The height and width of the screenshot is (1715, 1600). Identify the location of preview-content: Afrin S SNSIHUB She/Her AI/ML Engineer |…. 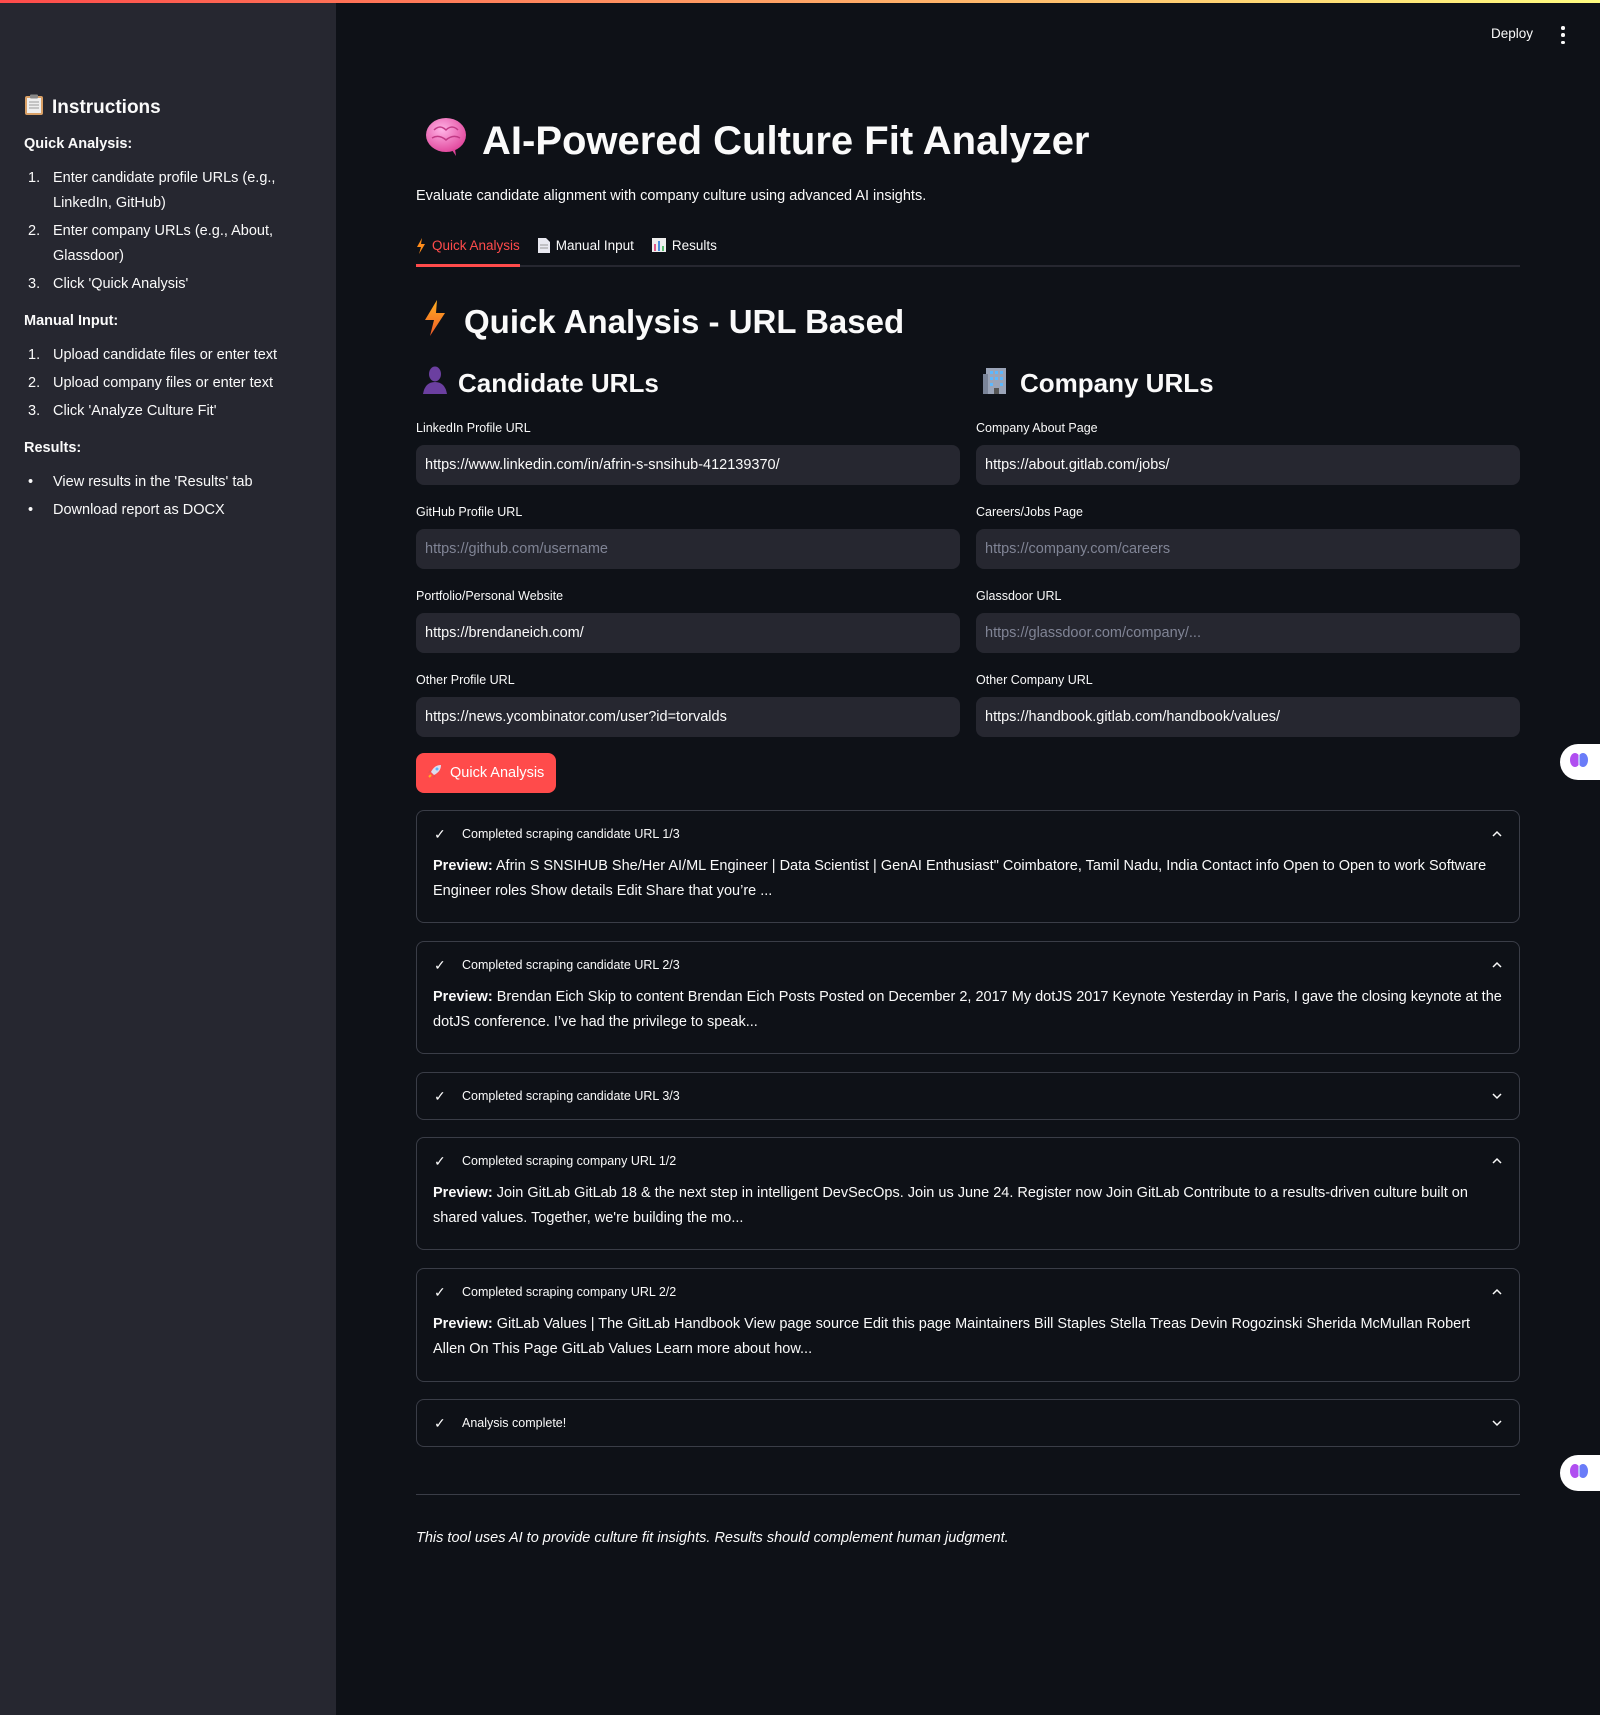
(960, 878).